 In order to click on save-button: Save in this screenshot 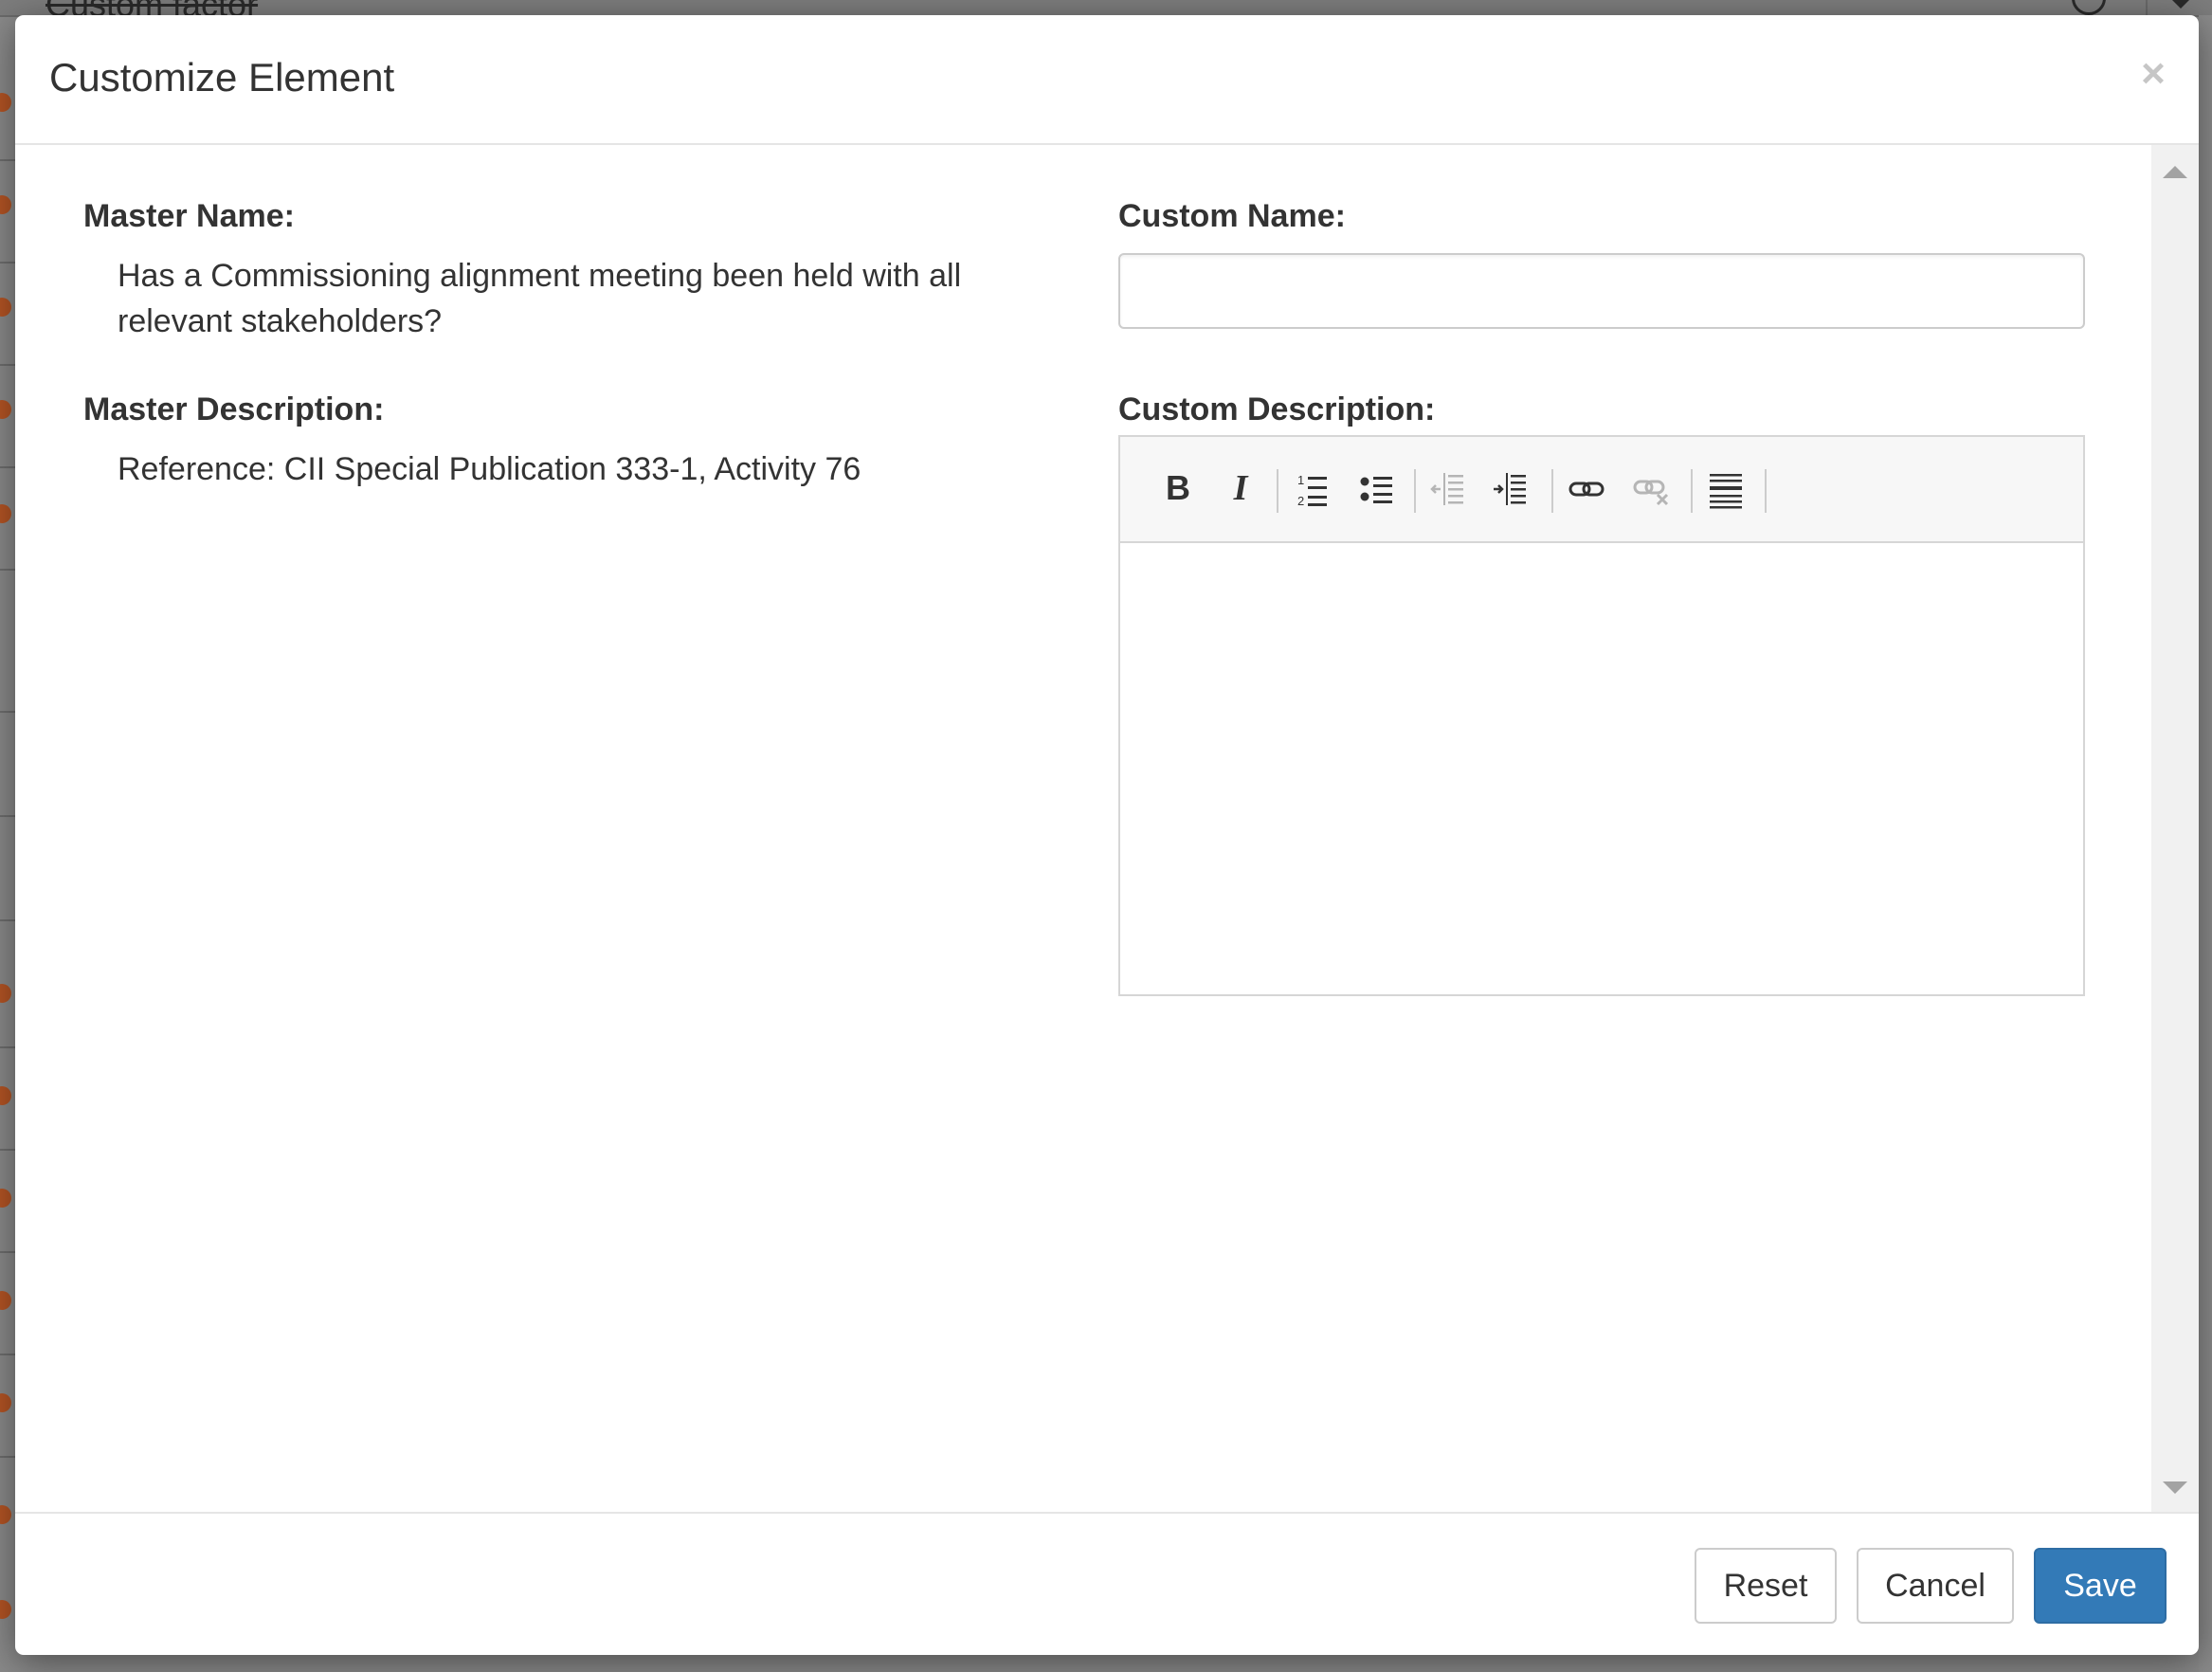, I will do `click(2101, 1586)`.